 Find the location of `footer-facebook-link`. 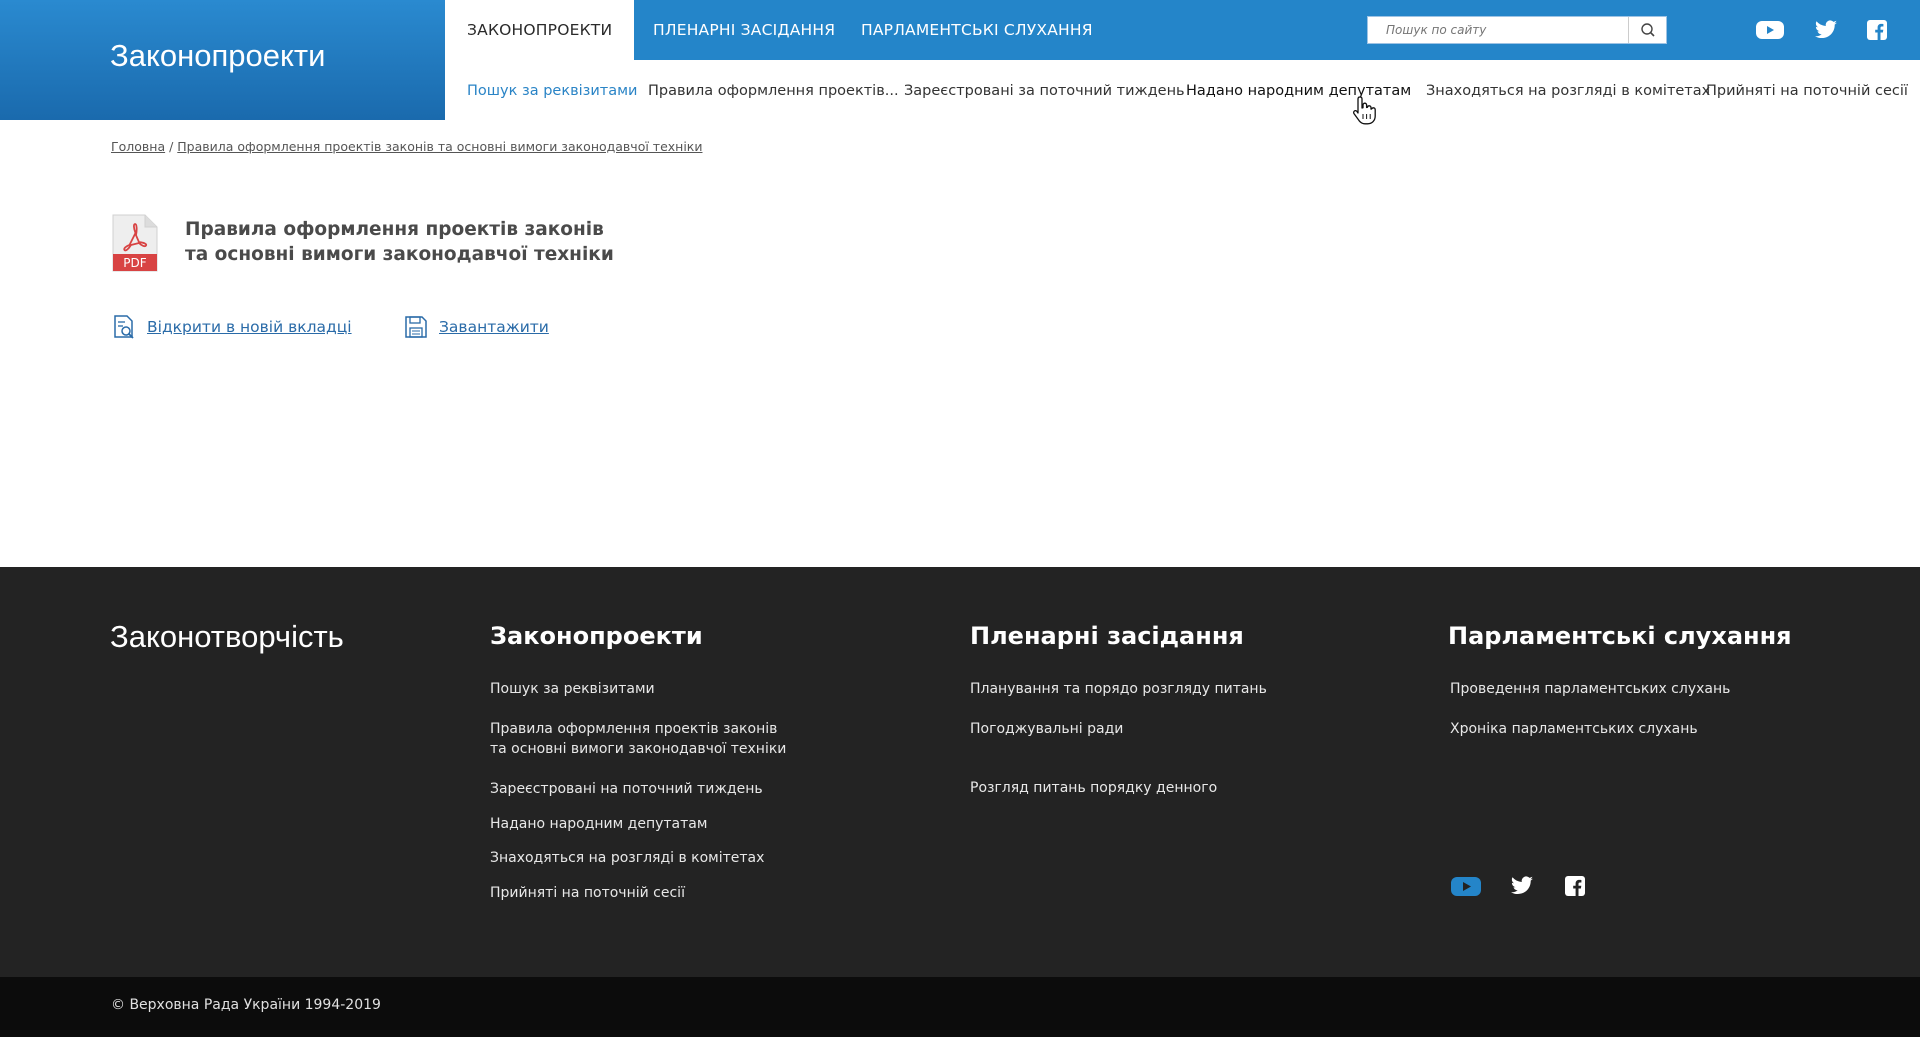

footer-facebook-link is located at coordinates (1575, 886).